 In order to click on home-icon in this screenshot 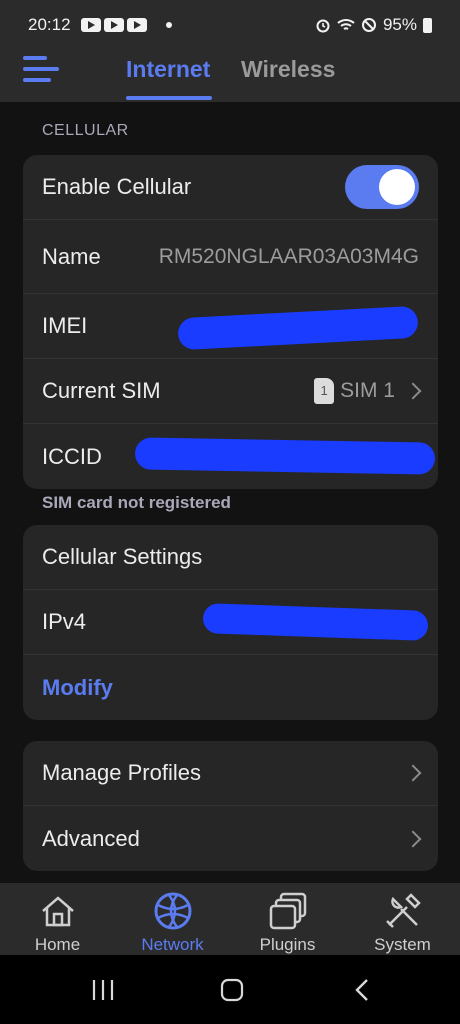, I will do `click(57, 911)`.